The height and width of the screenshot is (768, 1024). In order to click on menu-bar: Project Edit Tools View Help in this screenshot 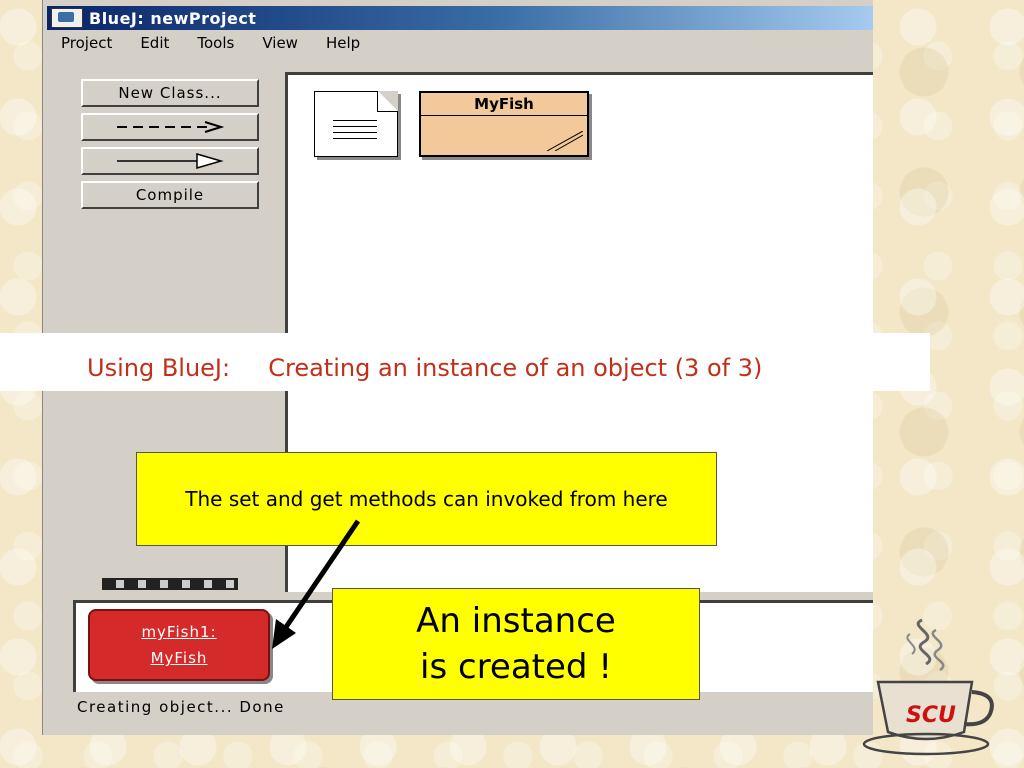, I will do `click(460, 43)`.